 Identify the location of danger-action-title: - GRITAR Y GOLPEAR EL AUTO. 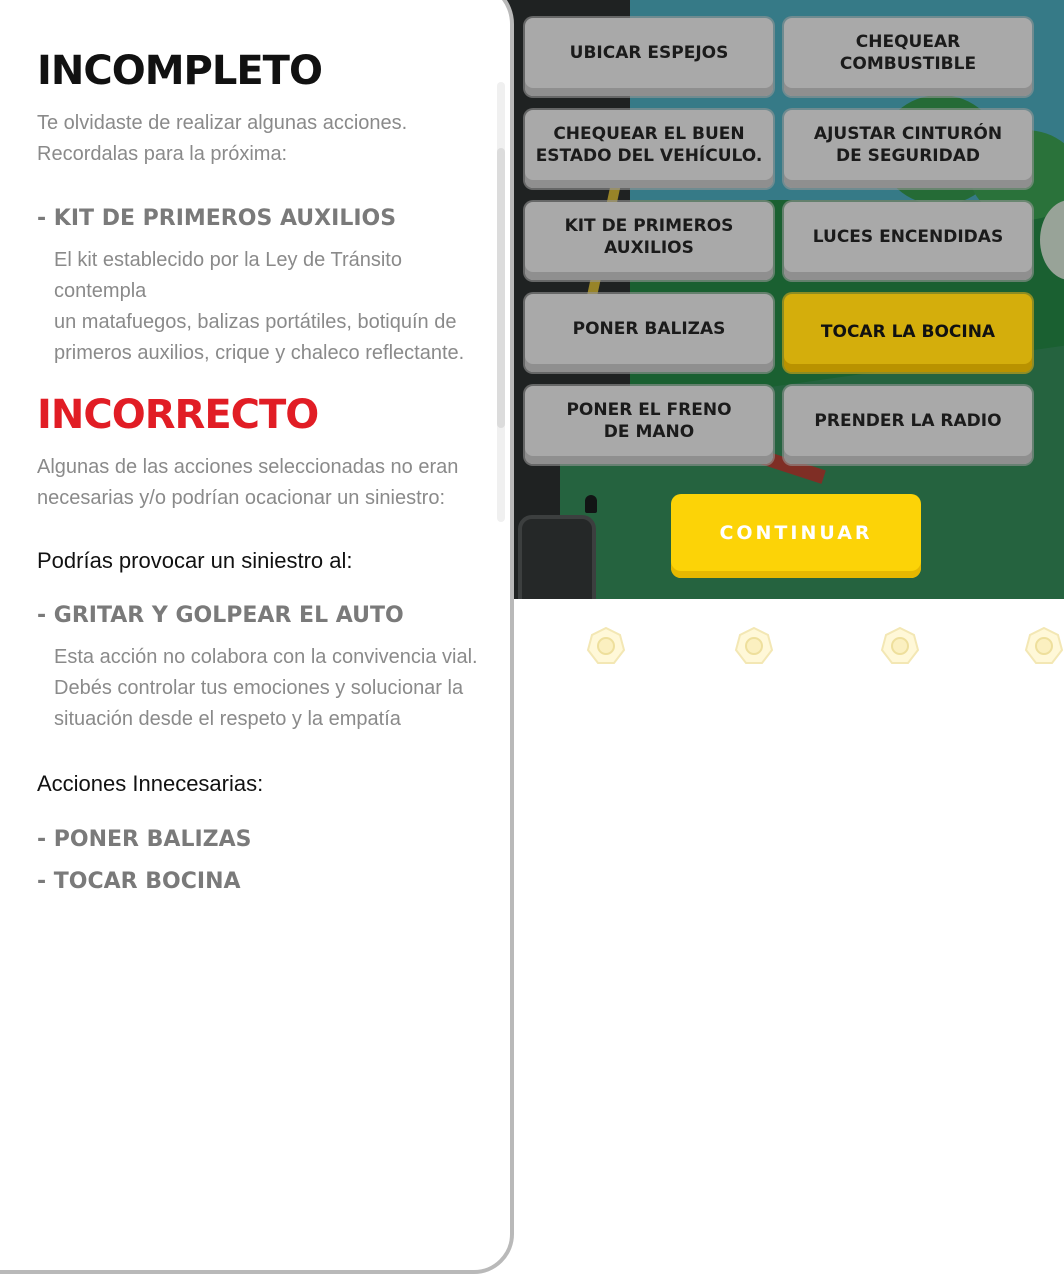
(220, 615).